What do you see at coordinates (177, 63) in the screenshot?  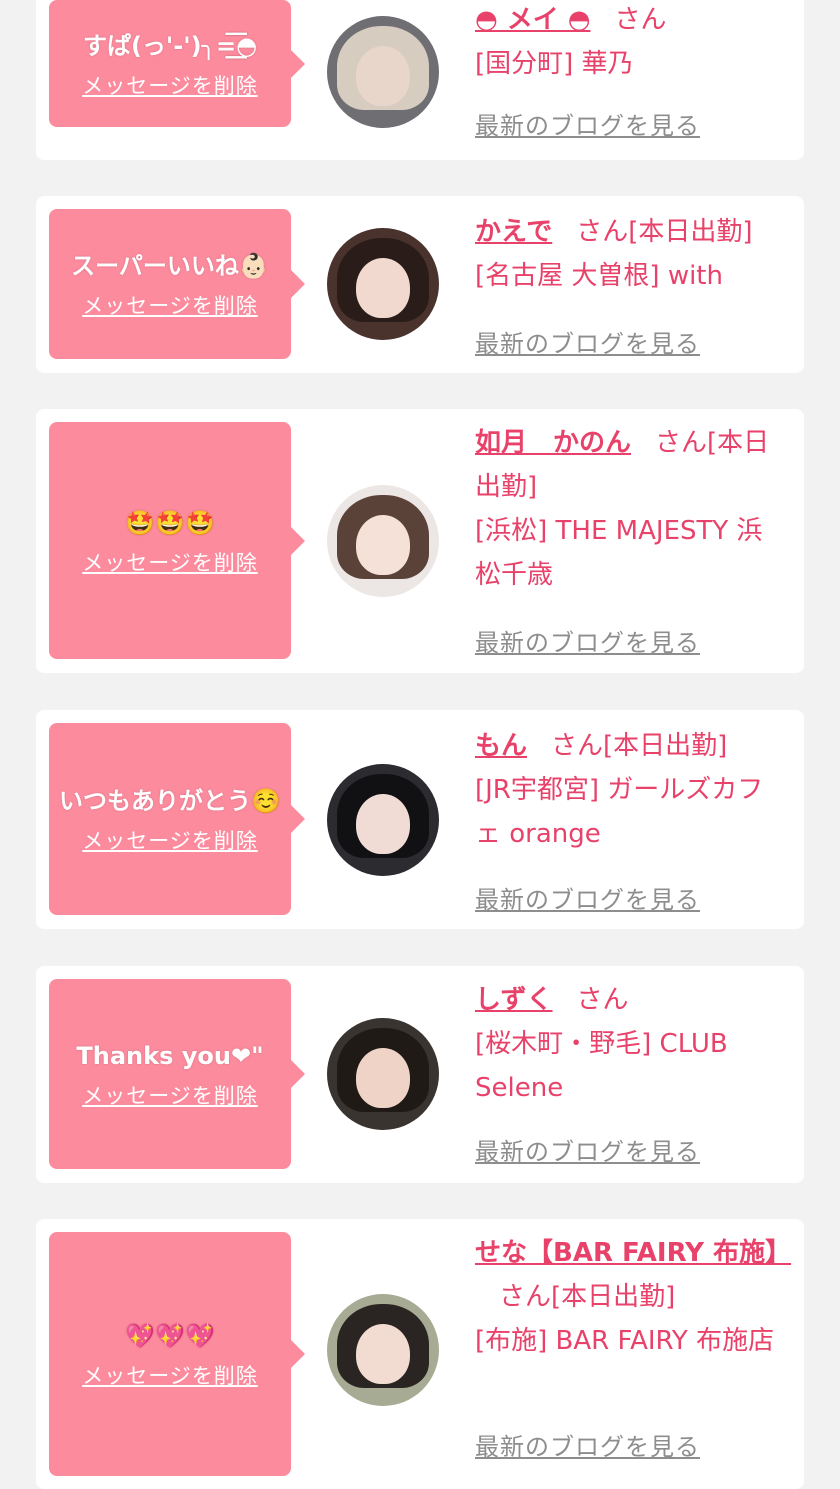 I see `message-bubble: すぱ(っ'-')╮=͟͟͞͞◓ メッセージを削除` at bounding box center [177, 63].